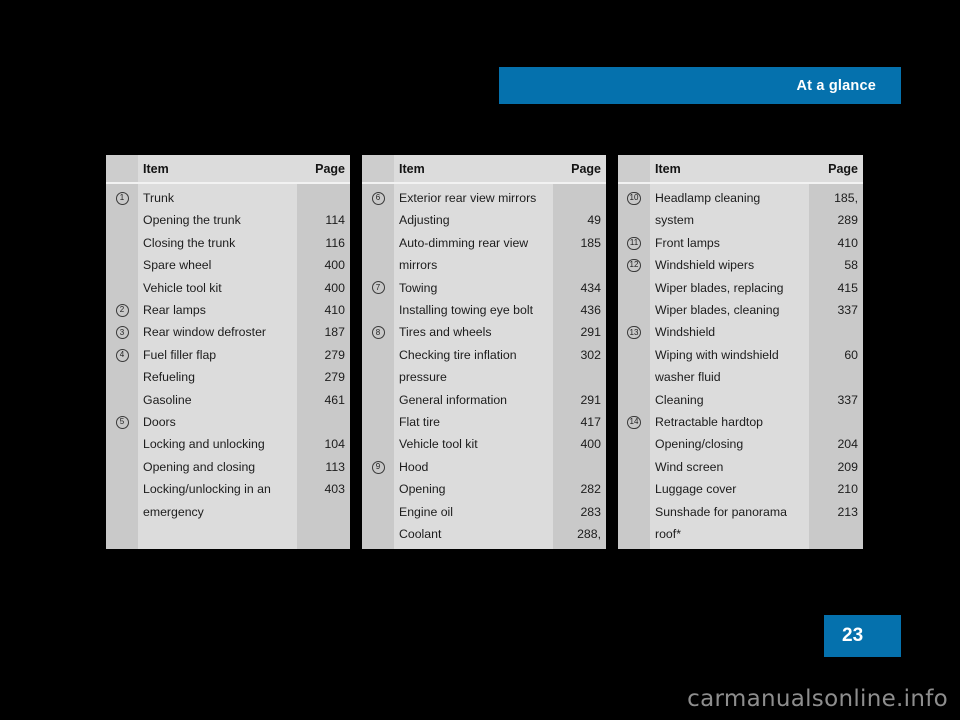 The height and width of the screenshot is (720, 960). What do you see at coordinates (378, 333) in the screenshot?
I see `circled-number-icon: 8` at bounding box center [378, 333].